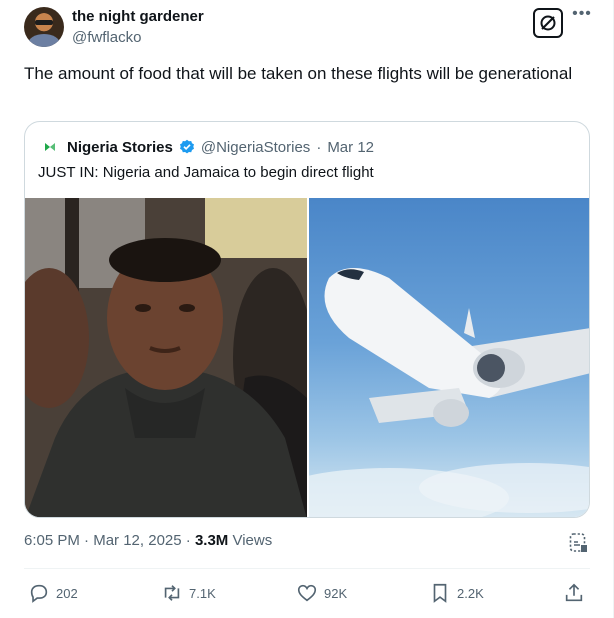 The height and width of the screenshot is (618, 614). I want to click on heart-icon, so click(307, 593).